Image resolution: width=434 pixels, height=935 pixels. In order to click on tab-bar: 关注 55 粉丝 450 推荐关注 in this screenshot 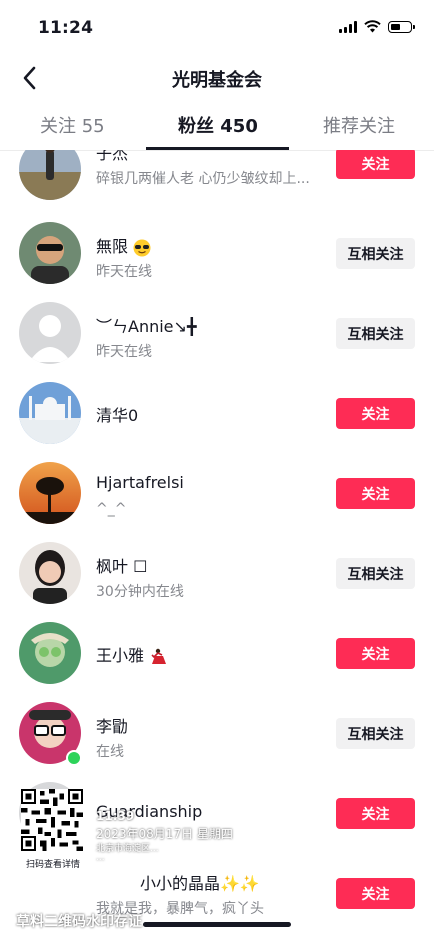, I will do `click(217, 128)`.